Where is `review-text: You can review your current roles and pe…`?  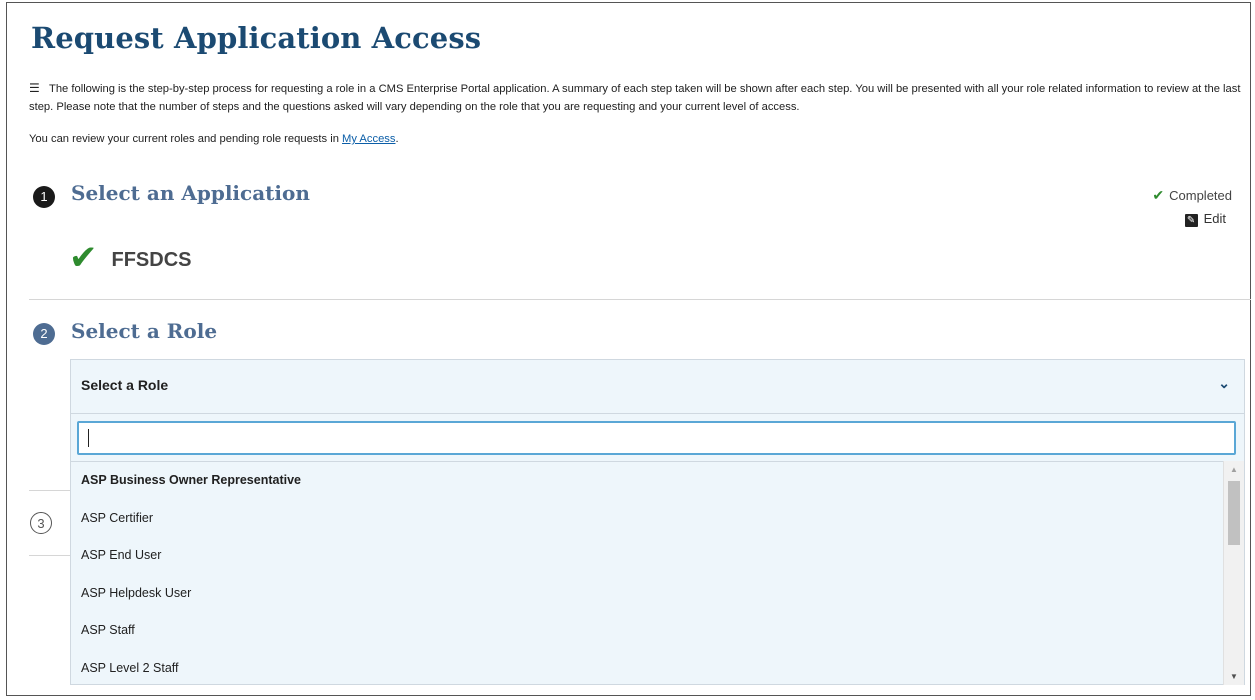 review-text: You can review your current roles and pe… is located at coordinates (186, 139).